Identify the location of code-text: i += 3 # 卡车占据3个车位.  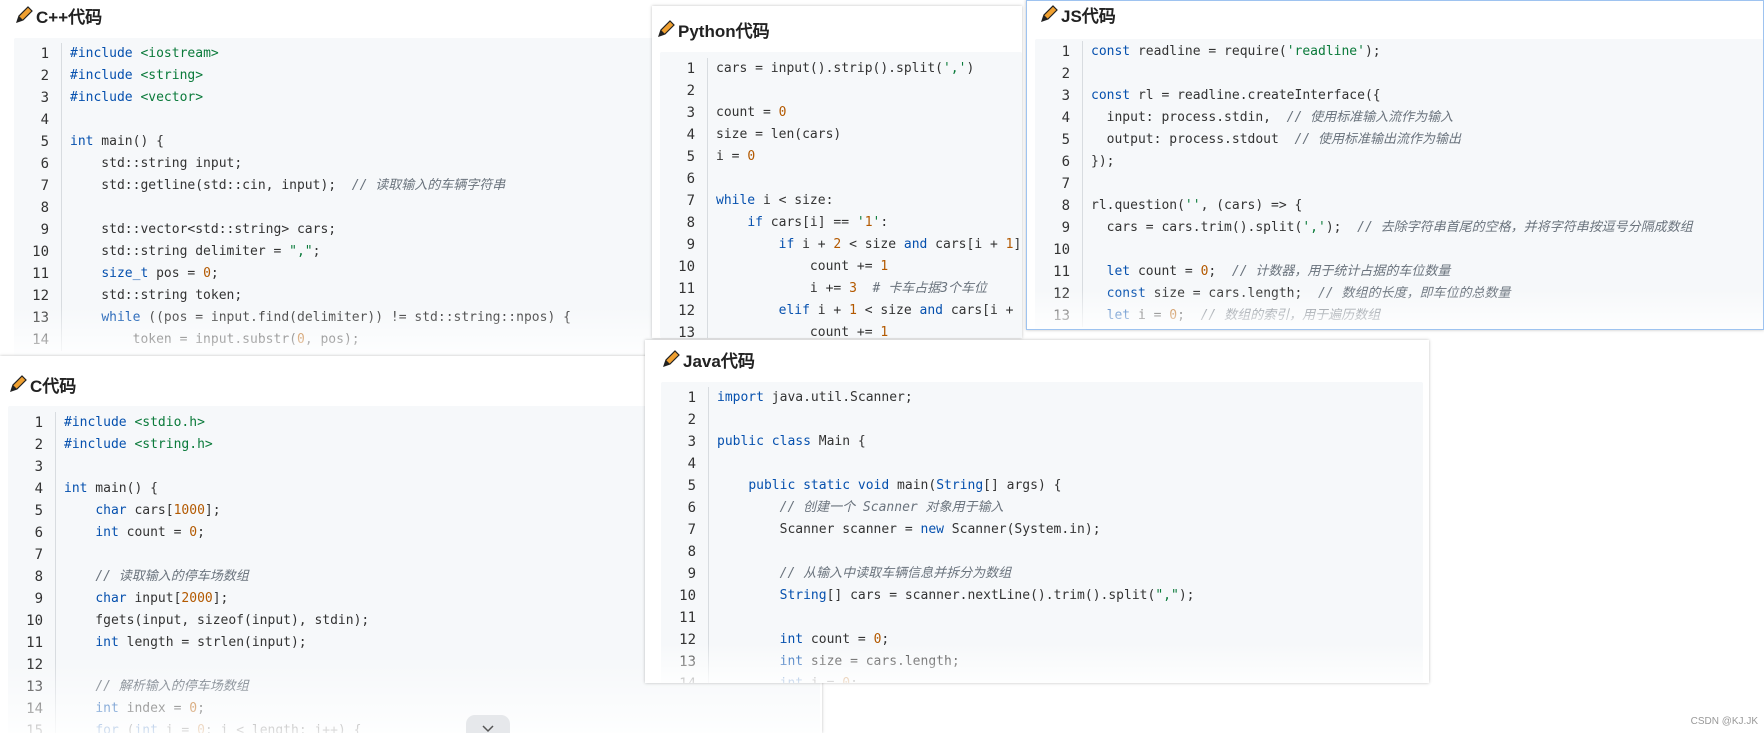
(852, 288).